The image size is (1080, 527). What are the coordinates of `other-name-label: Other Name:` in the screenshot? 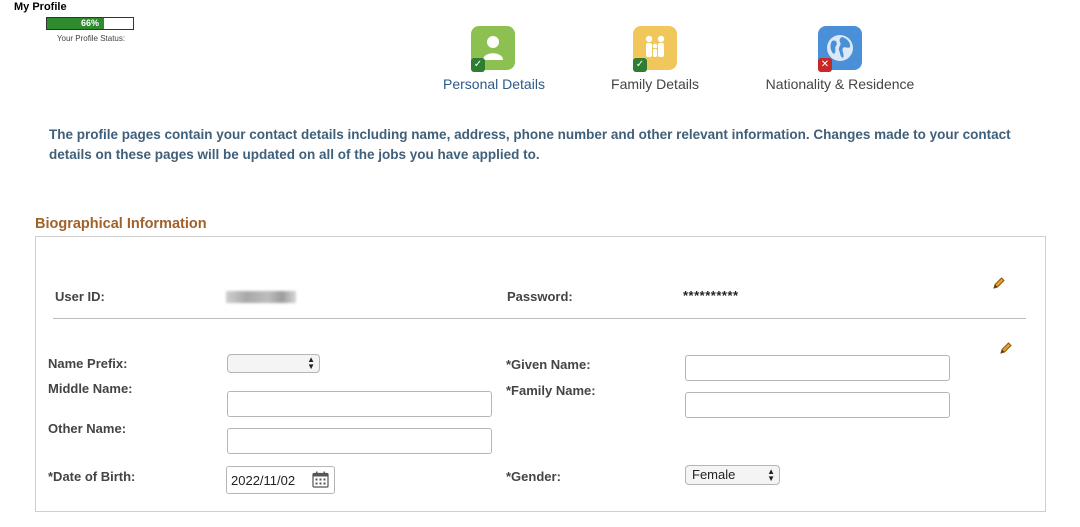 It's located at (87, 428).